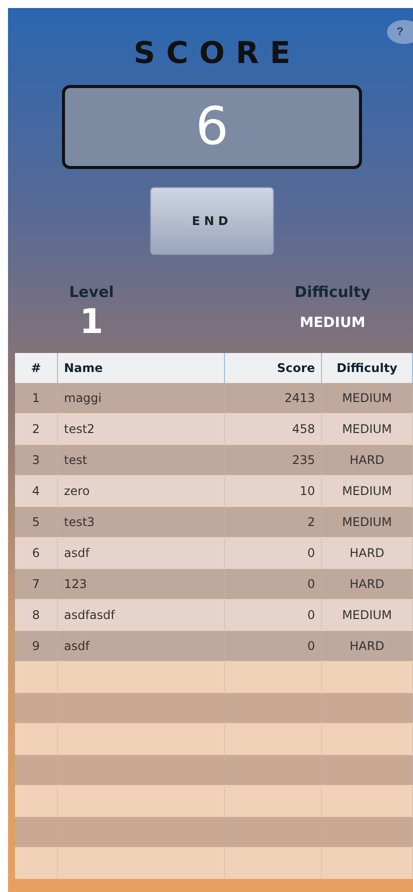  Describe the element at coordinates (36, 522) in the screenshot. I see `table-cell: 5` at that location.